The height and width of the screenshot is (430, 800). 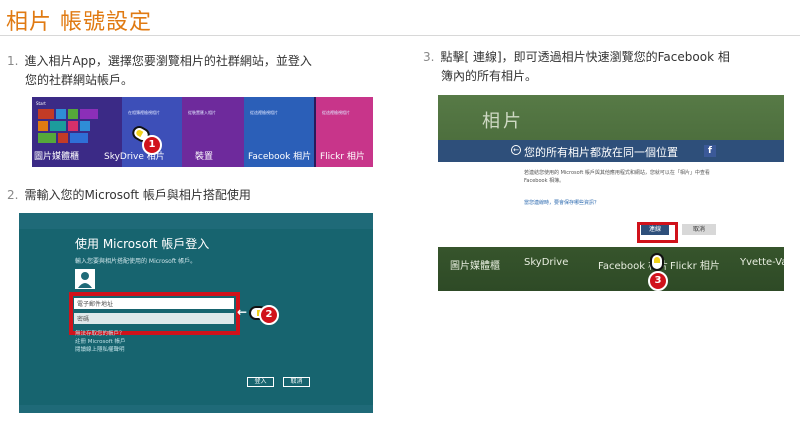 I want to click on step-number: 3., so click(x=429, y=57).